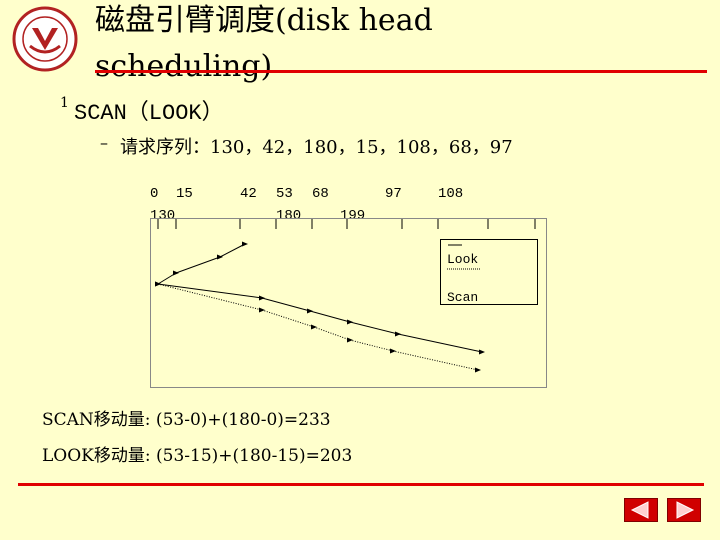 This screenshot has width=720, height=540. What do you see at coordinates (463, 269) in the screenshot?
I see `legend-scan-swatch` at bounding box center [463, 269].